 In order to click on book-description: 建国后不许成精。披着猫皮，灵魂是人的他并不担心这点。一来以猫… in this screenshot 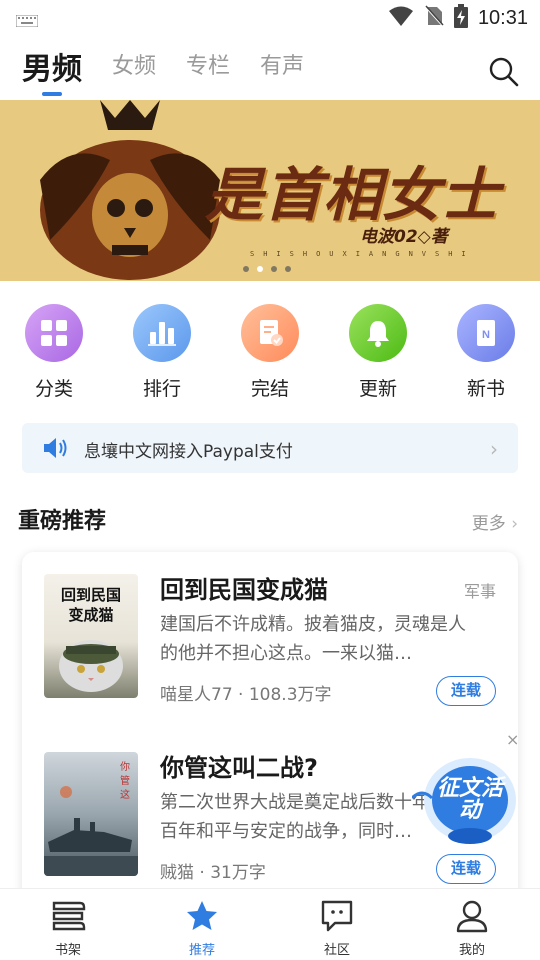, I will do `click(313, 639)`.